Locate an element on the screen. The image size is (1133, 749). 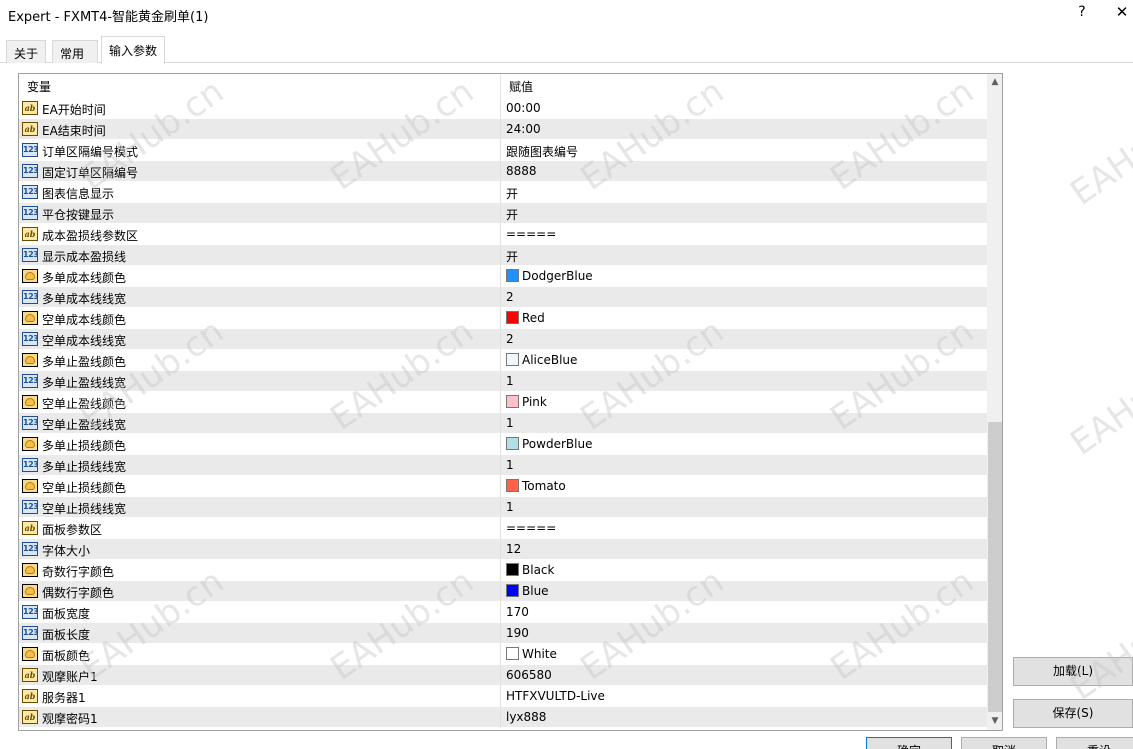
parameter-value: 170 is located at coordinates (517, 612).